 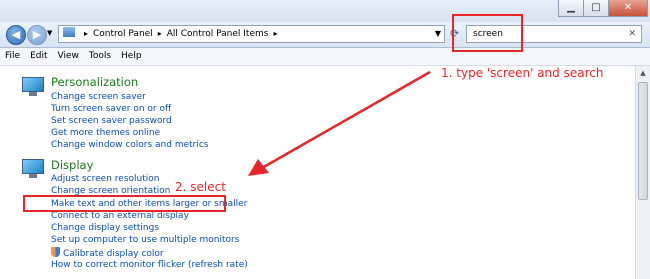 I want to click on forward-button: ▶, so click(x=37, y=35).